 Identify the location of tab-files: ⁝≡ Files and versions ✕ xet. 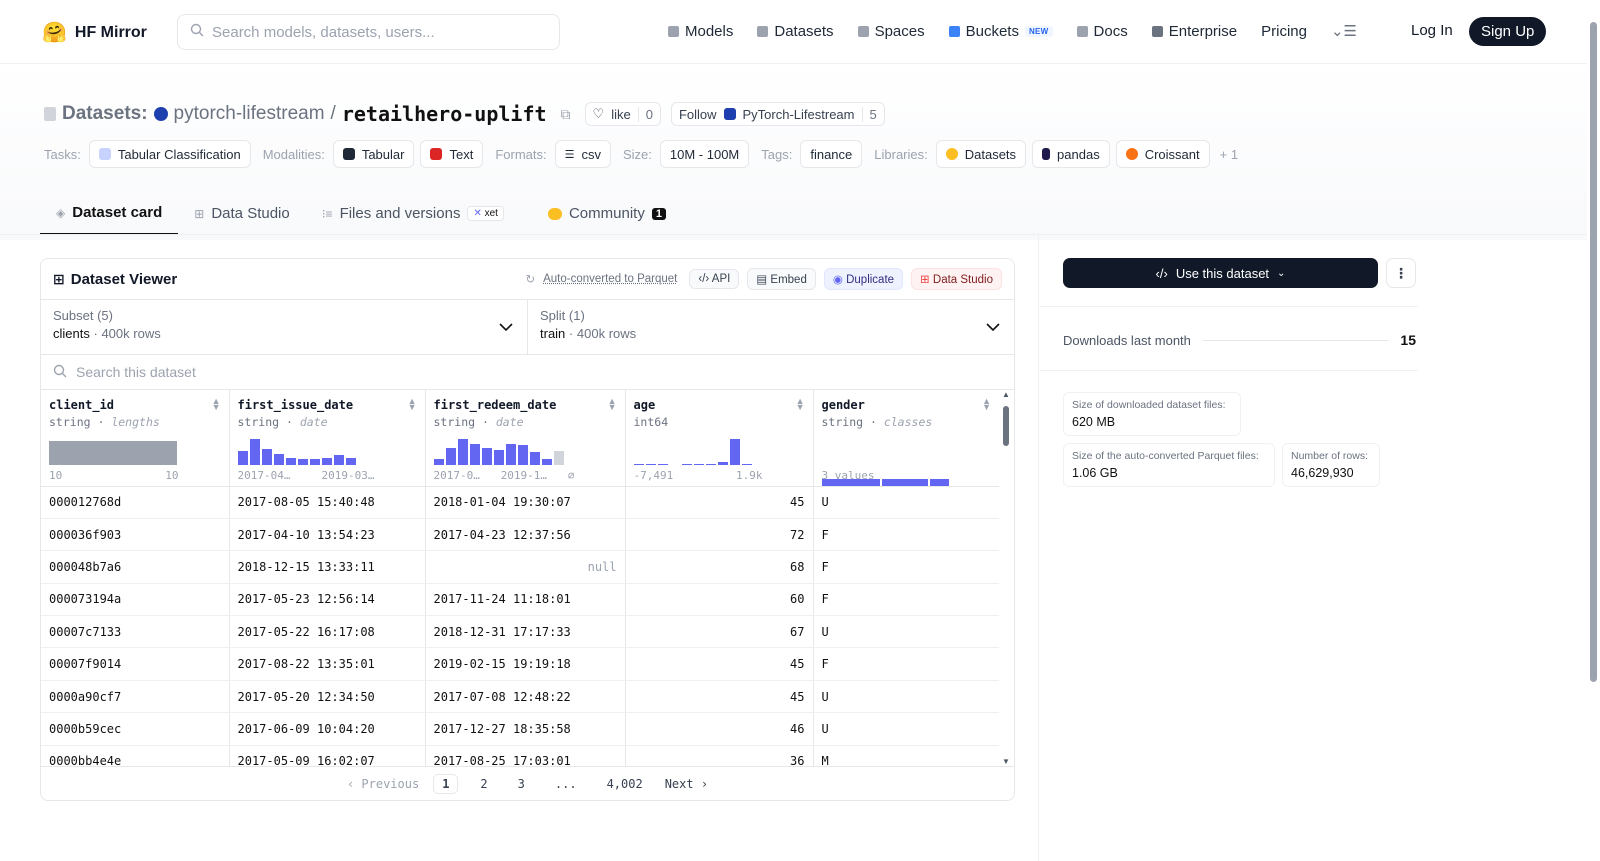
(413, 213).